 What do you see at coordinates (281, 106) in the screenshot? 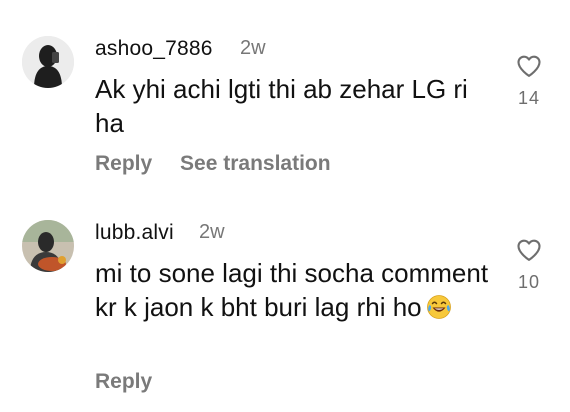
I see `comment-text: Ak yhi achi lgti thi ab zehar LG ri ha` at bounding box center [281, 106].